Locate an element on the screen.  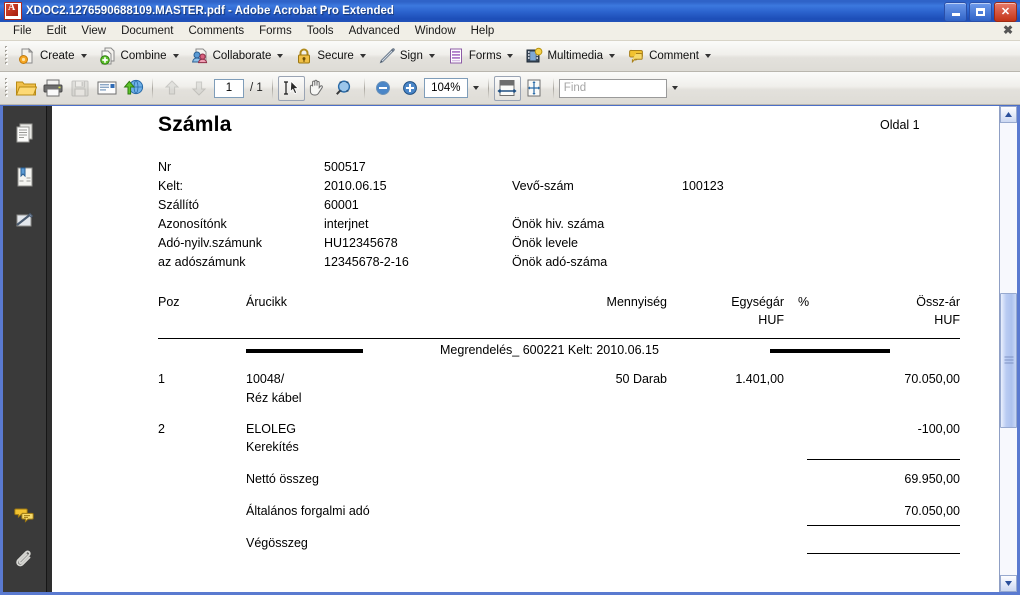
comment-button: Comment is located at coordinates (669, 56).